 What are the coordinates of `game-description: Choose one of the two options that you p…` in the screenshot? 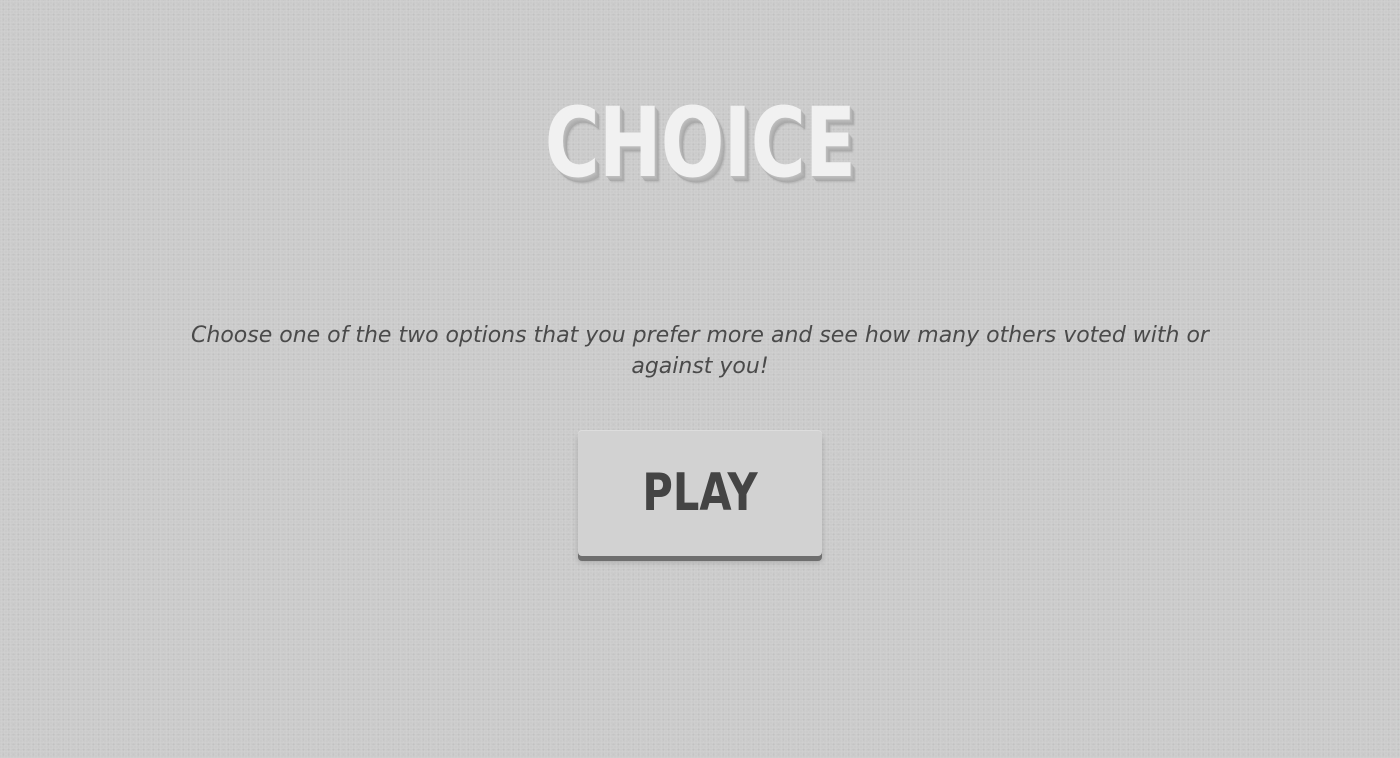 It's located at (700, 351).